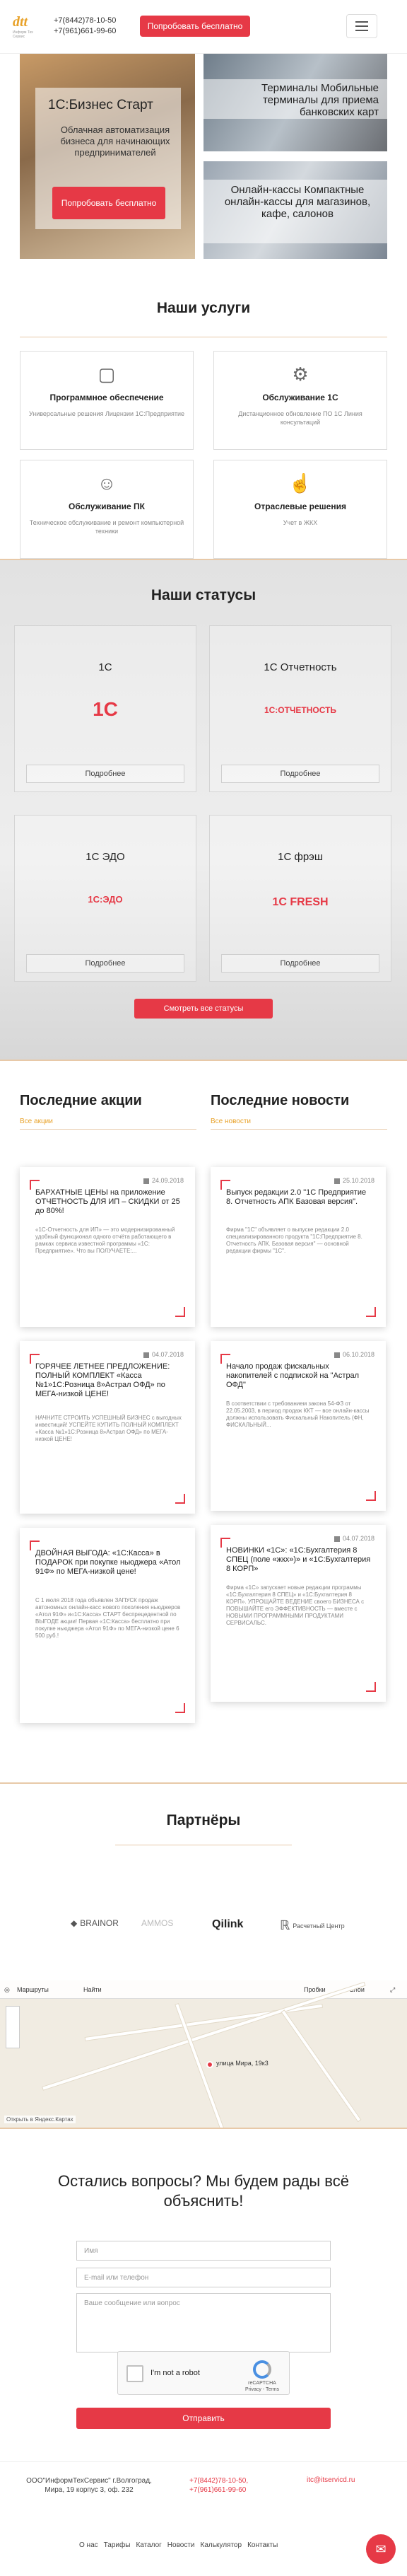 Image resolution: width=407 pixels, height=2576 pixels. What do you see at coordinates (134, 2373) in the screenshot?
I see `captcha-checkbox` at bounding box center [134, 2373].